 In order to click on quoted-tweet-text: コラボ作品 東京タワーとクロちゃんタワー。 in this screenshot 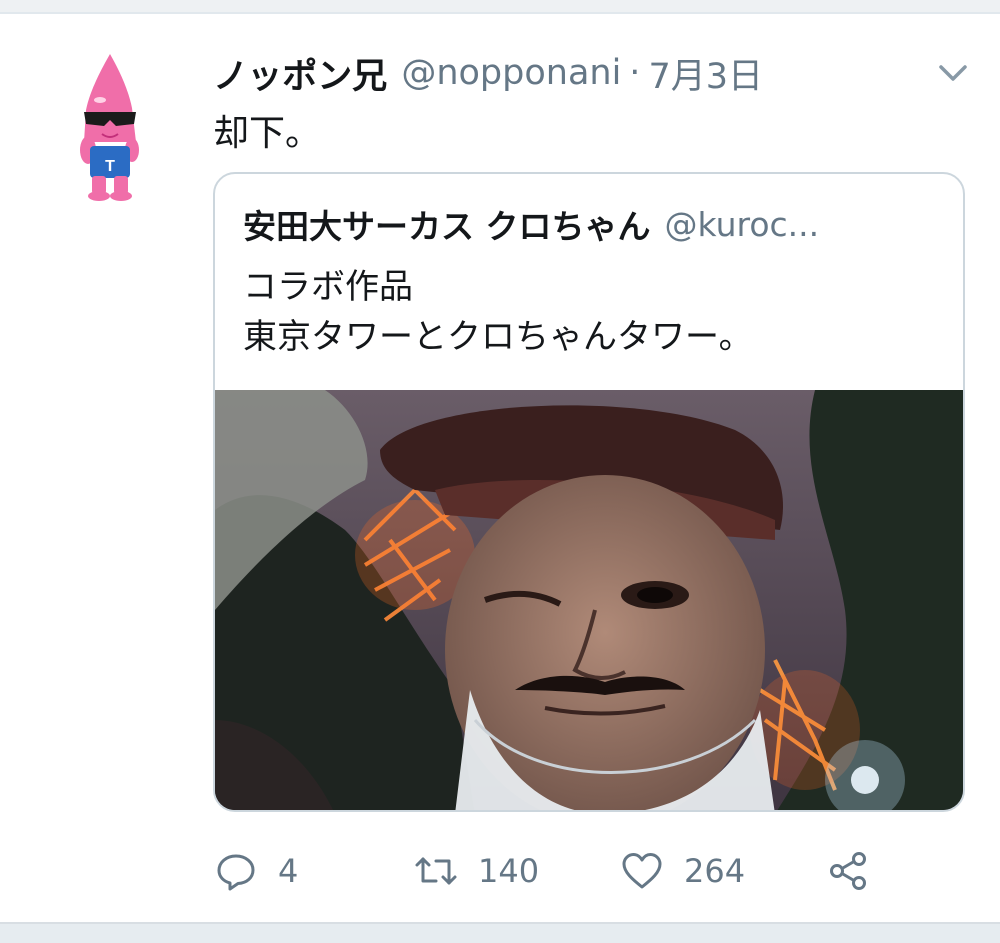, I will do `click(498, 312)`.